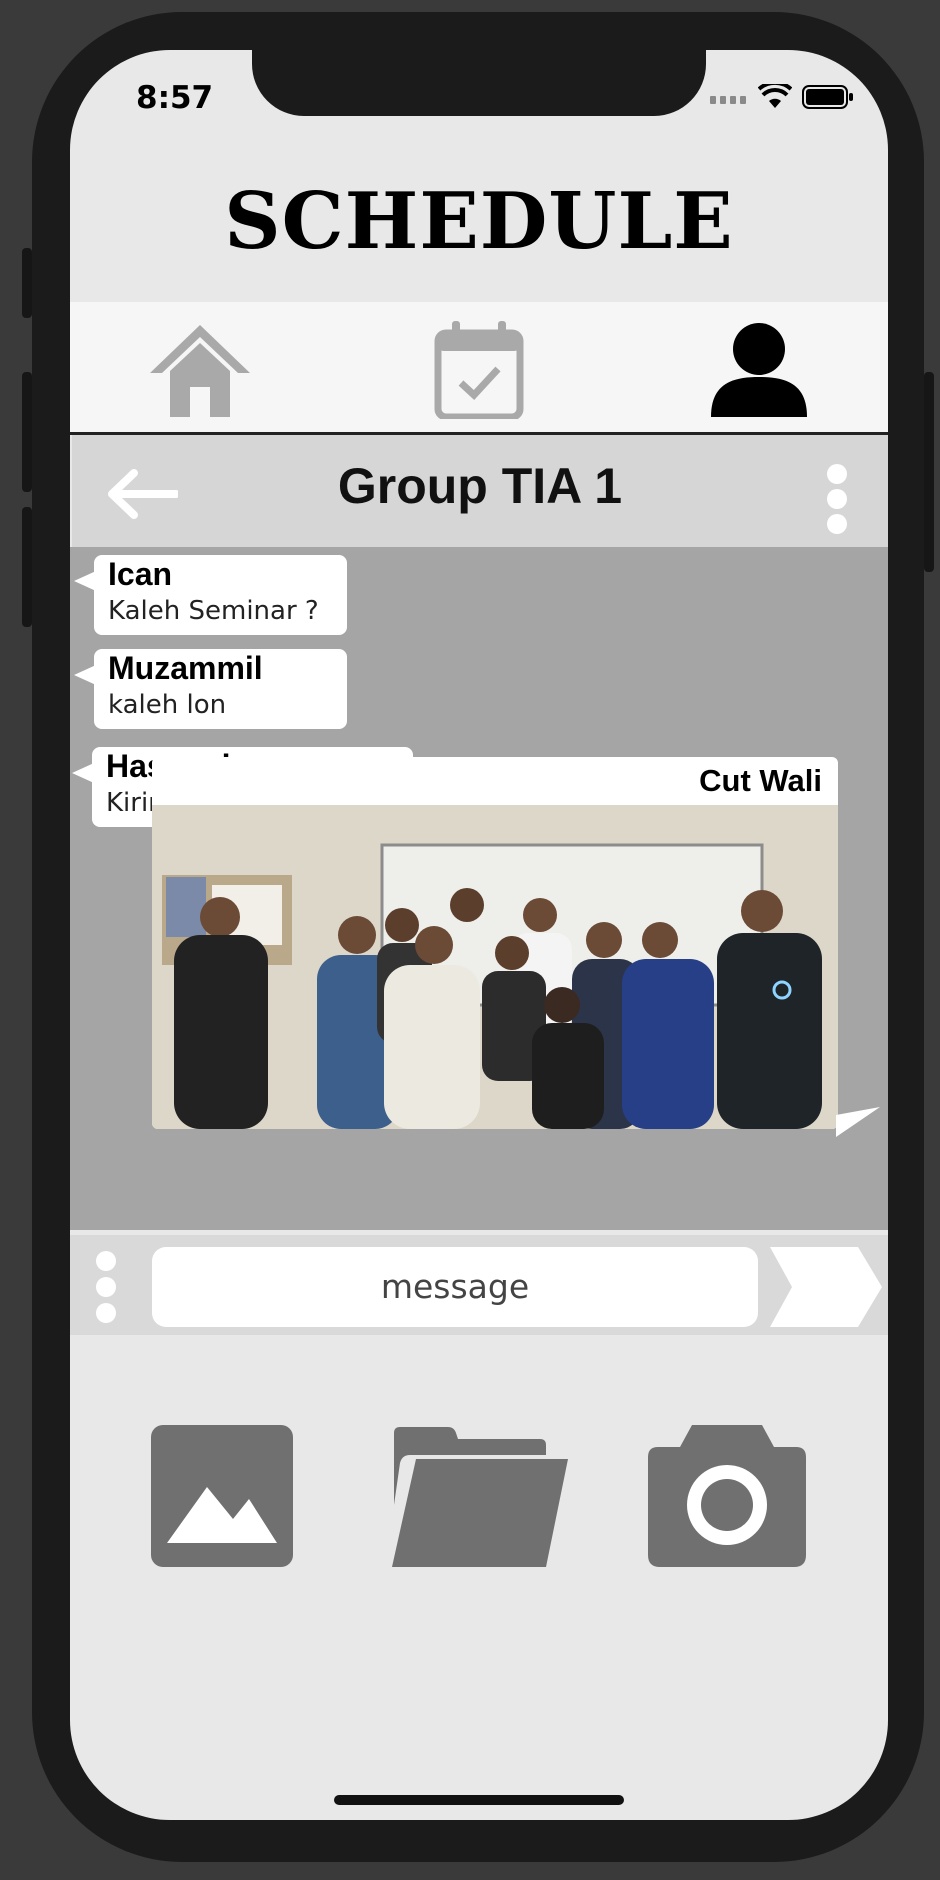  Describe the element at coordinates (27, 283) in the screenshot. I see `mute-switch` at that location.